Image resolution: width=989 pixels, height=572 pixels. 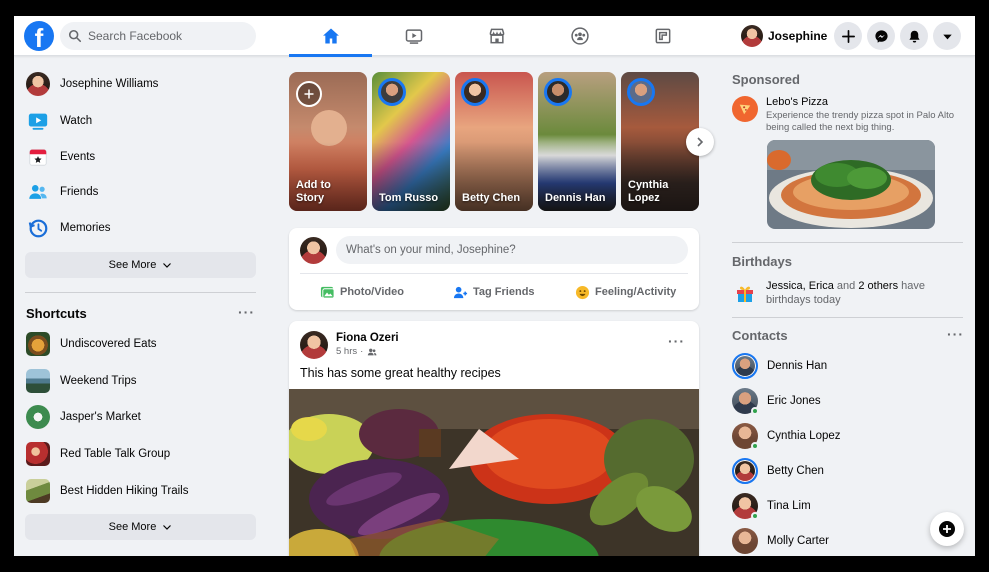 I want to click on lebos-pizza-logo, so click(x=745, y=109).